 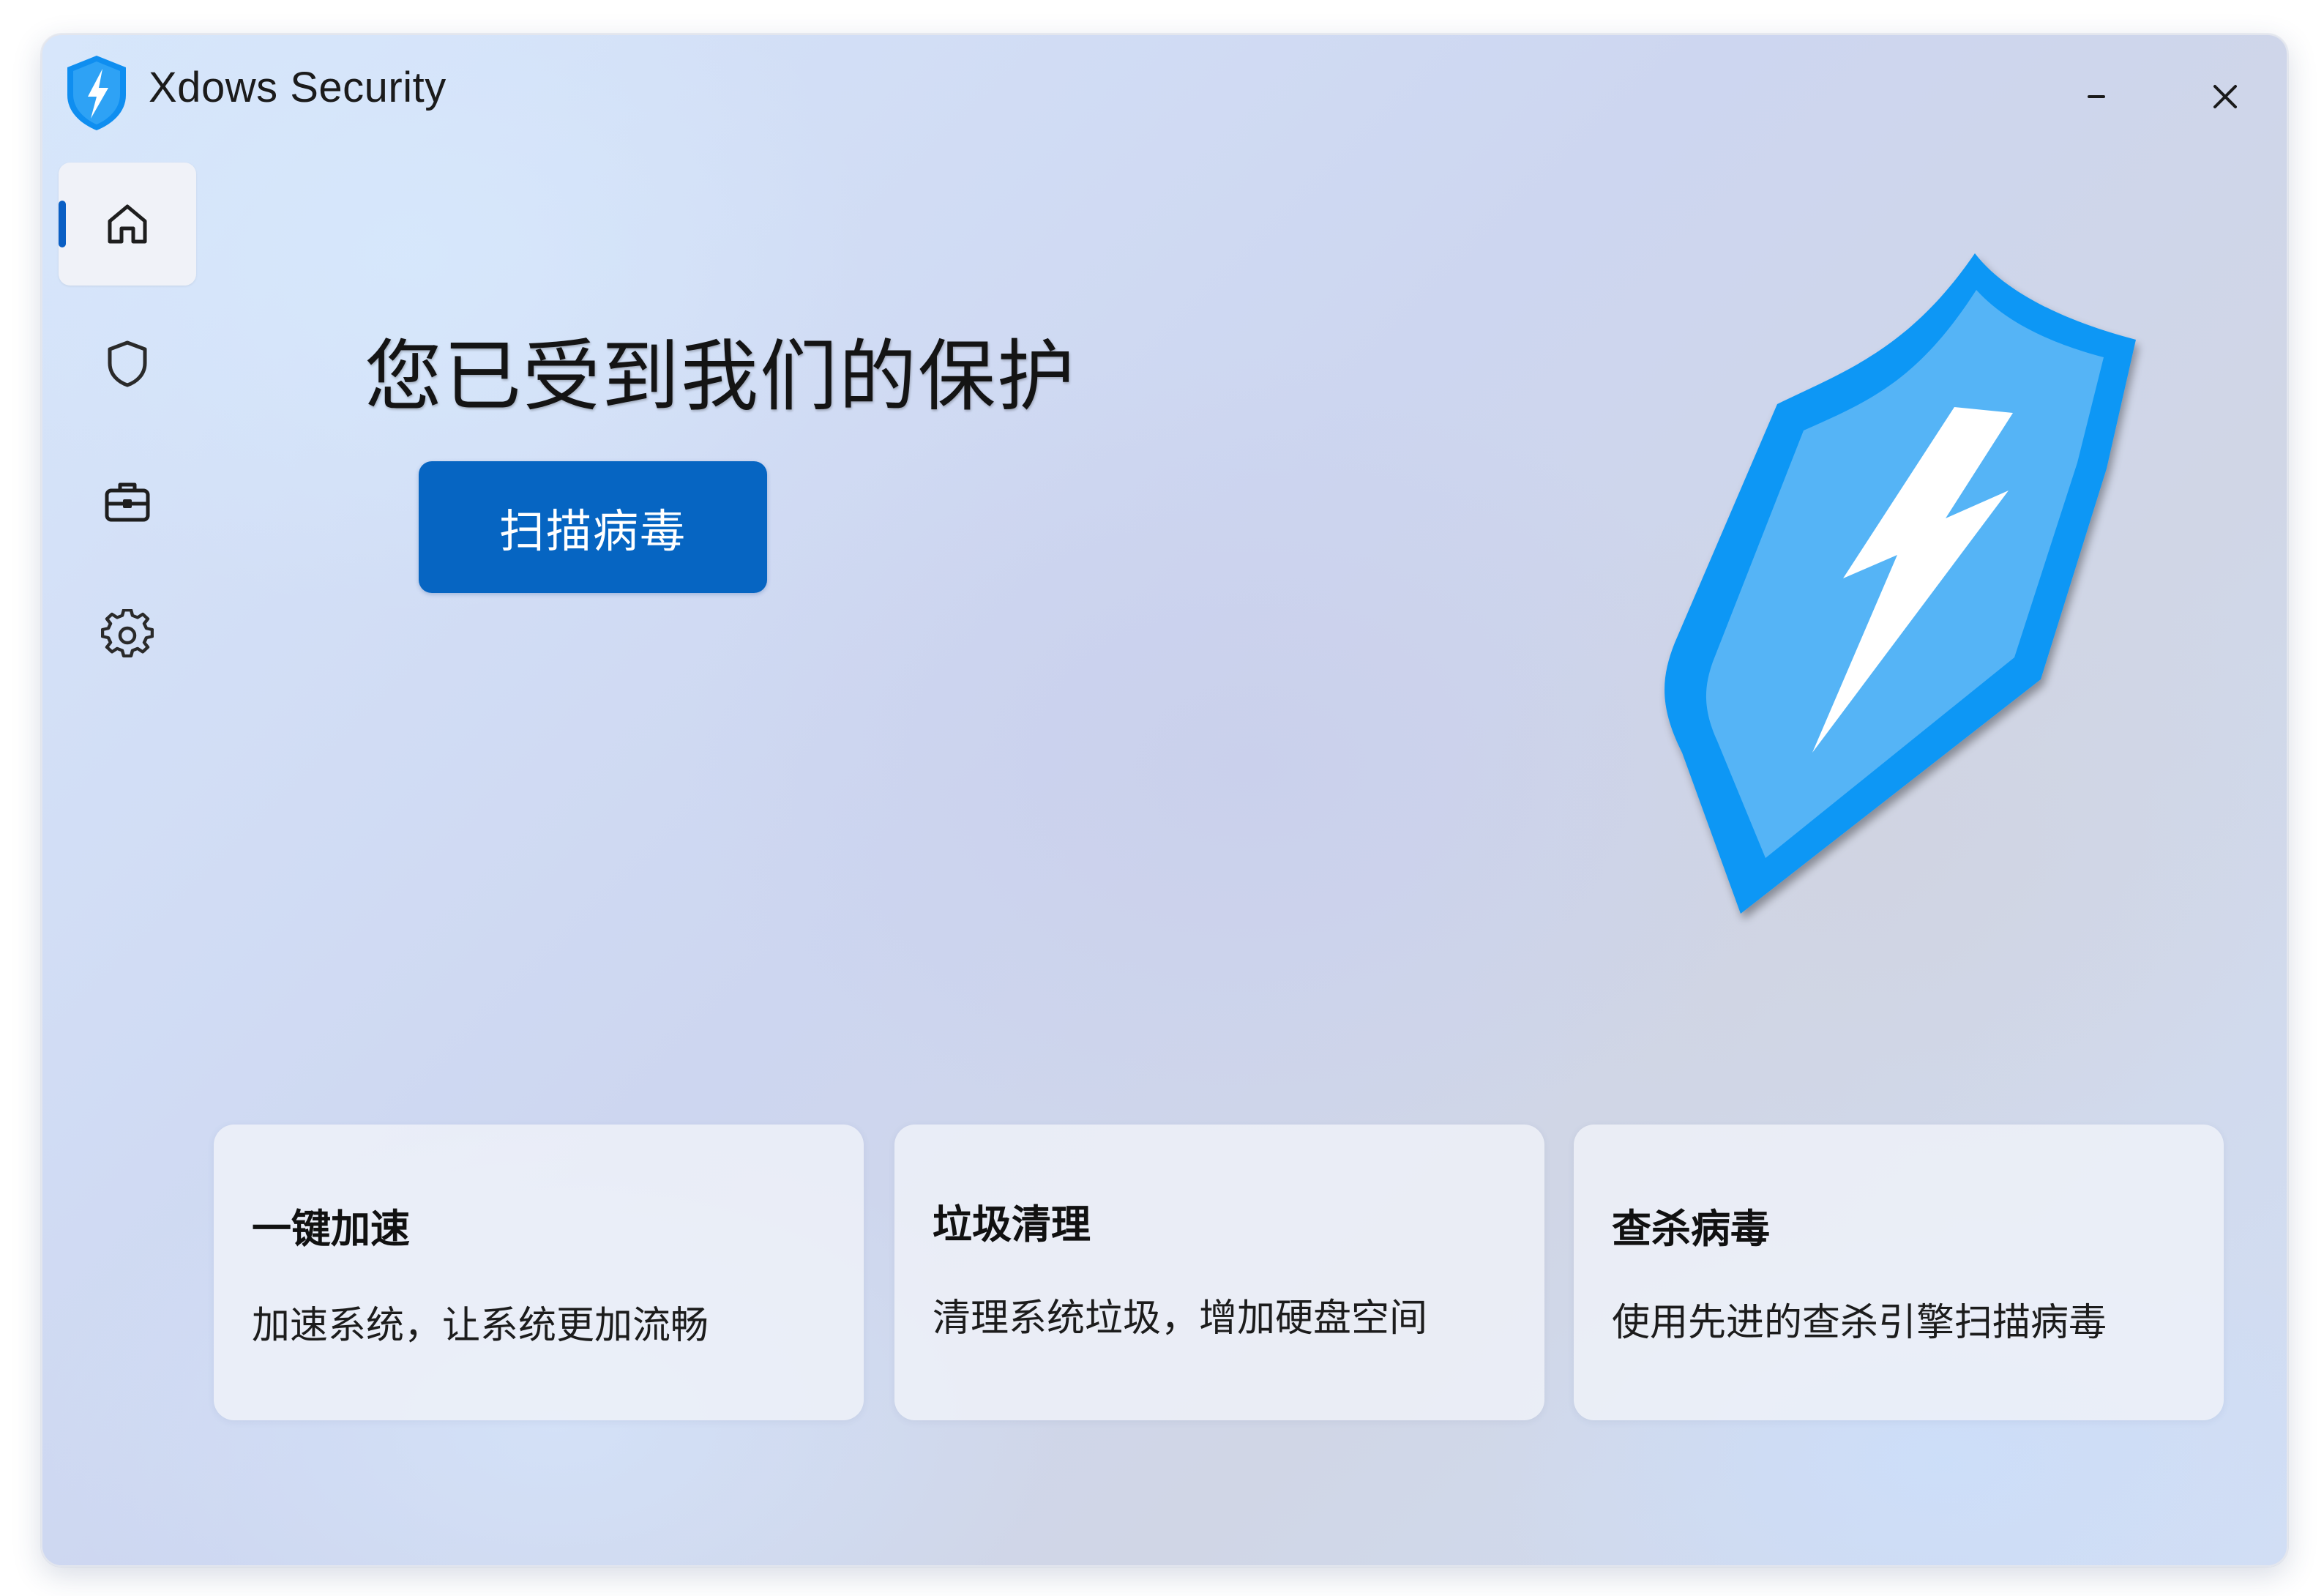 I want to click on card-description: 使用先进的查杀引擎扫描病毒, so click(x=1859, y=1323).